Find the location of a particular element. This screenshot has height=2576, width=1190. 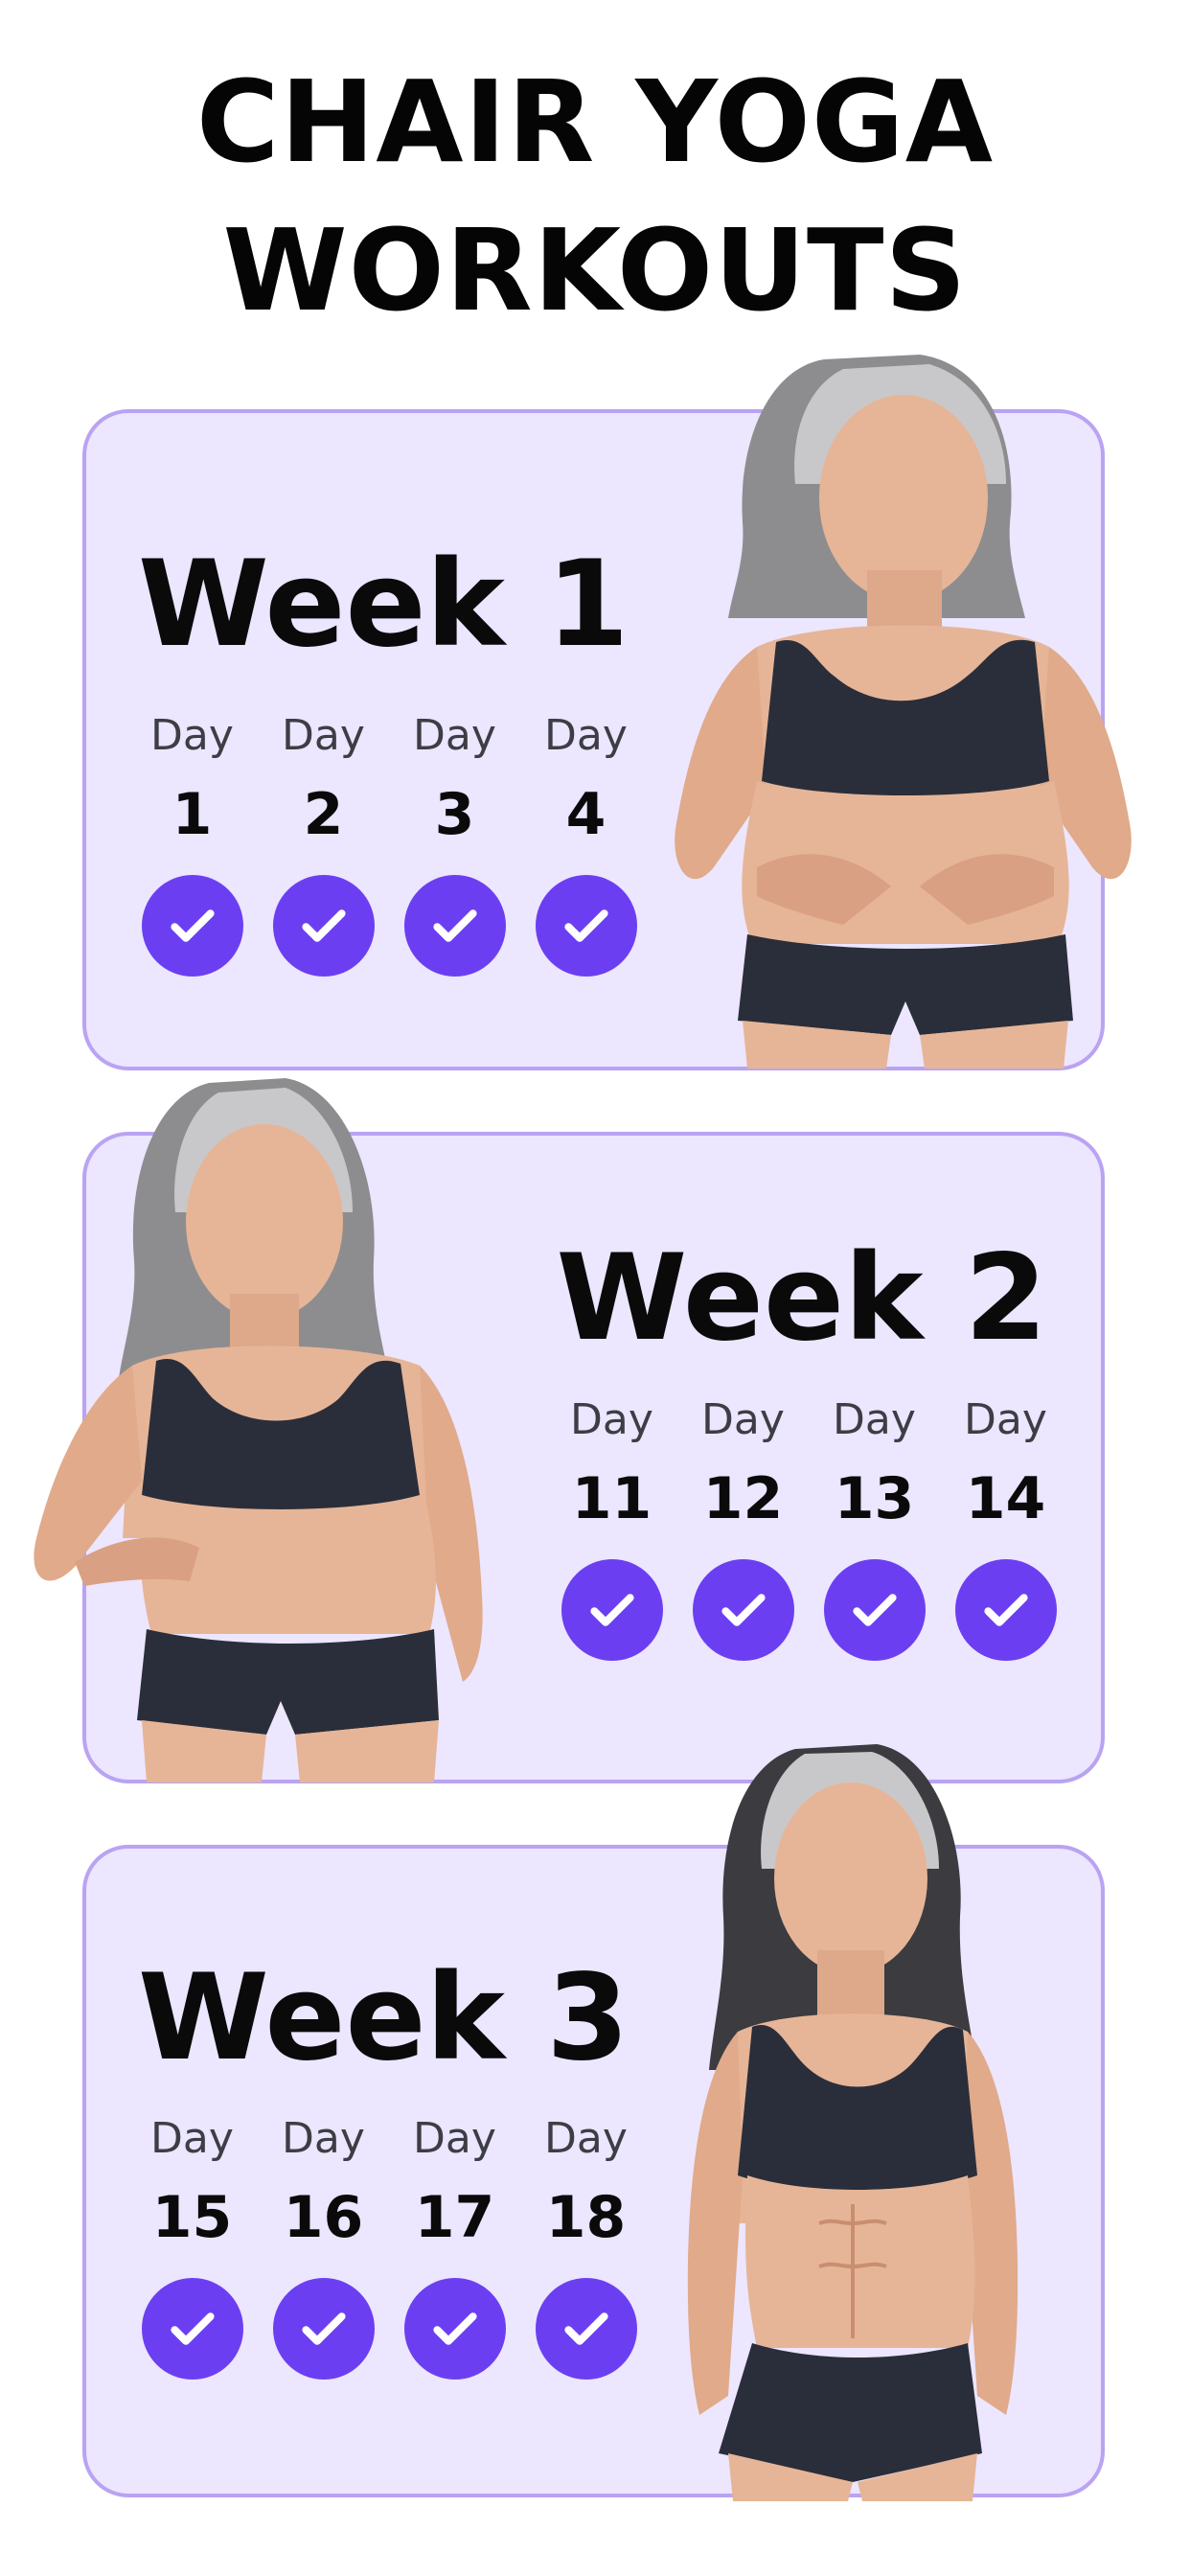

week-1-title: Week 1 is located at coordinates (383, 605).